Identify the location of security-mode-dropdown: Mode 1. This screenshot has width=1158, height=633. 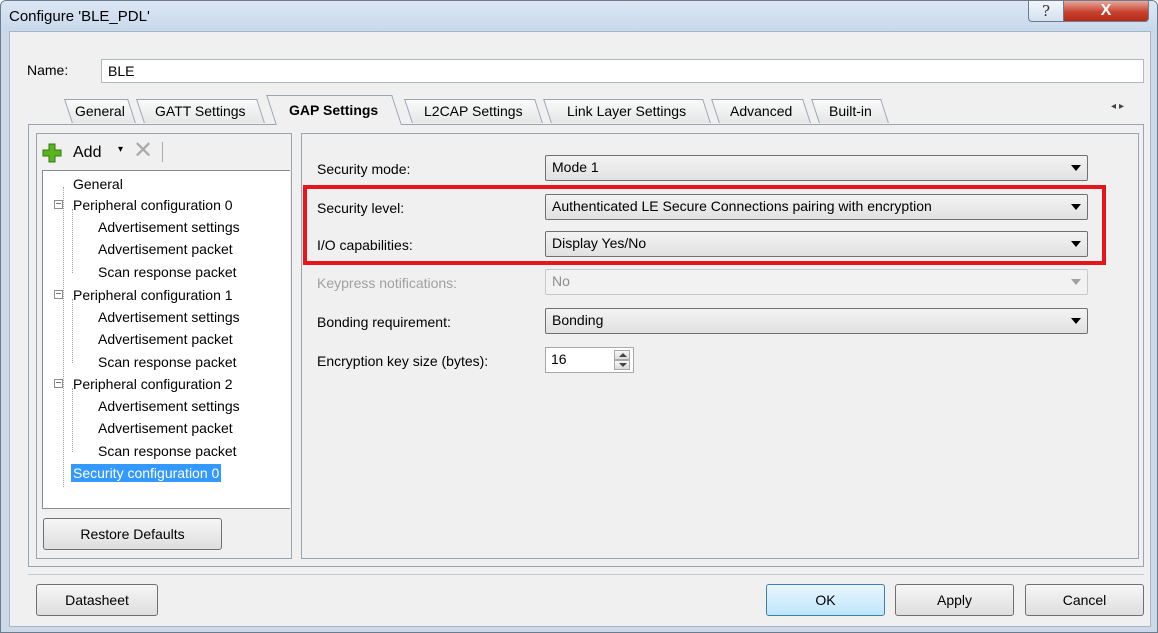
(816, 168).